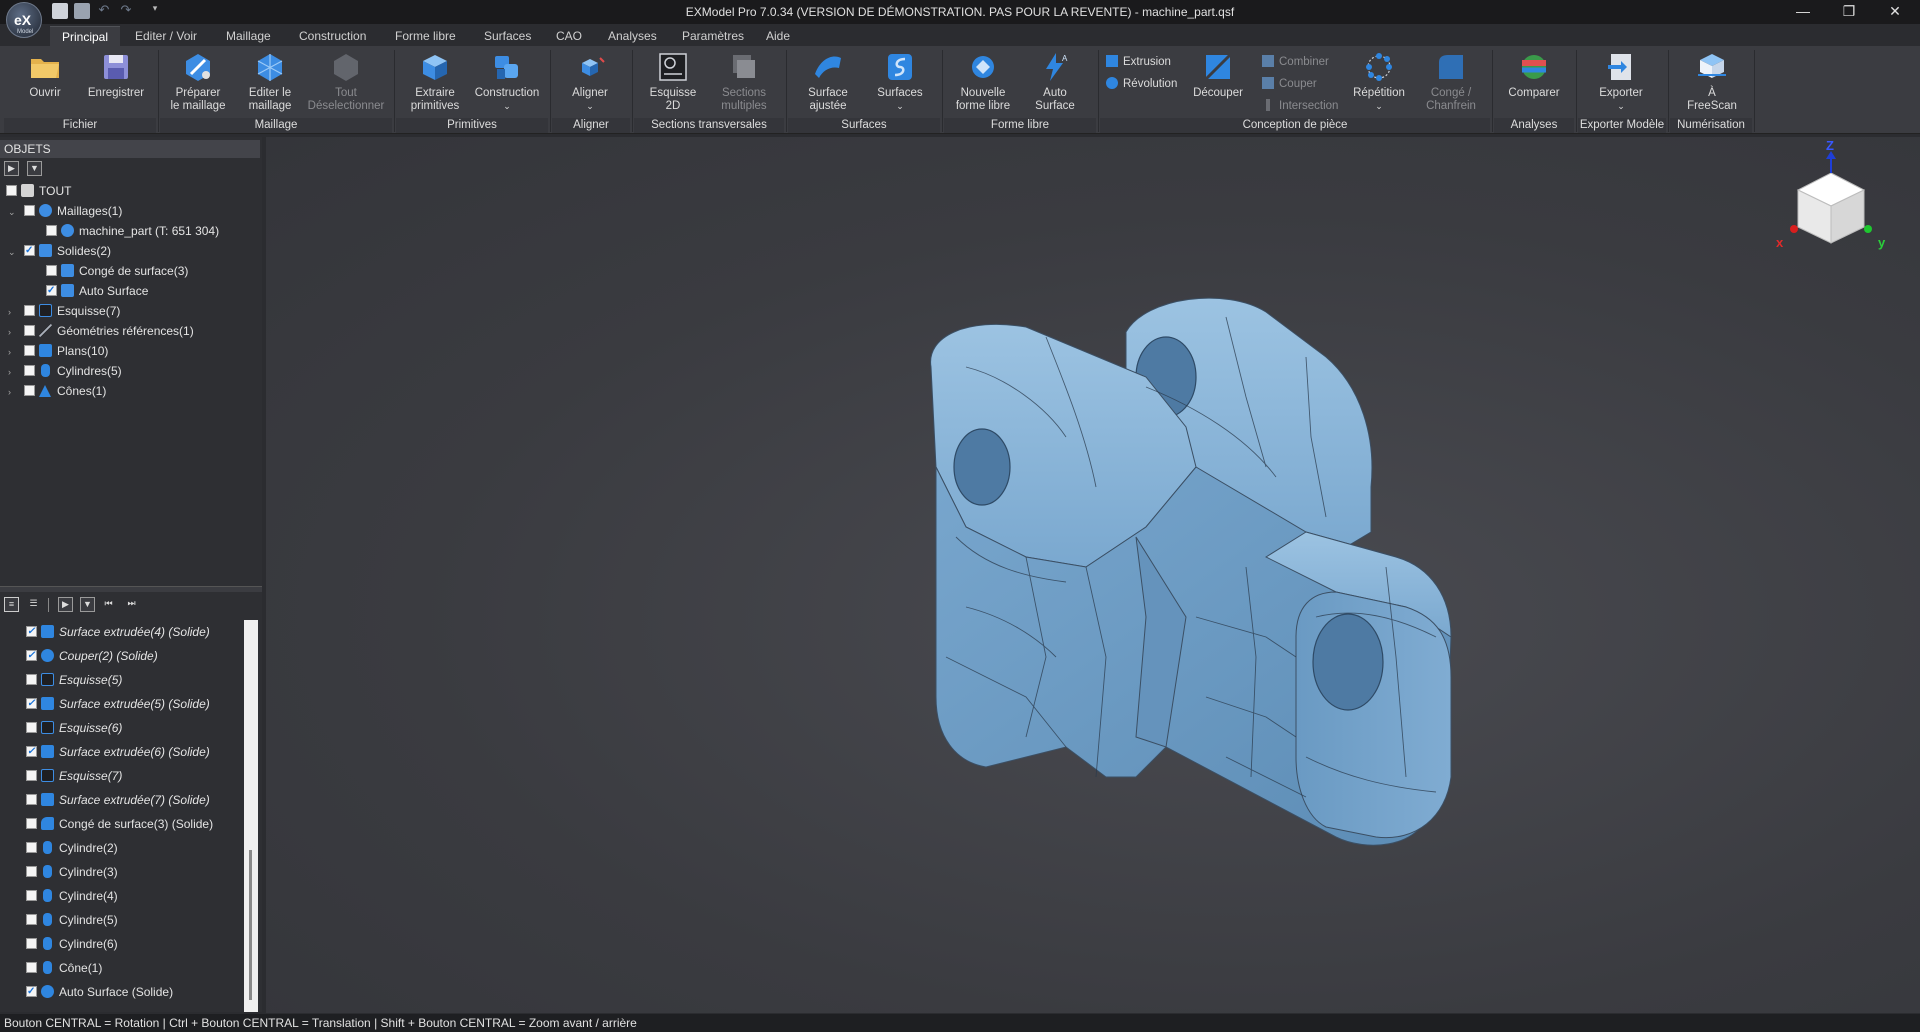 The width and height of the screenshot is (1920, 1032). I want to click on export-button: Exporter ⌄, so click(1621, 81).